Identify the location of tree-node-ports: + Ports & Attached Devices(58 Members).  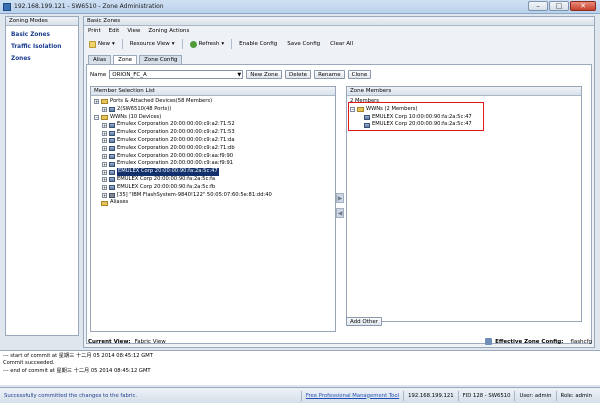
(213, 102).